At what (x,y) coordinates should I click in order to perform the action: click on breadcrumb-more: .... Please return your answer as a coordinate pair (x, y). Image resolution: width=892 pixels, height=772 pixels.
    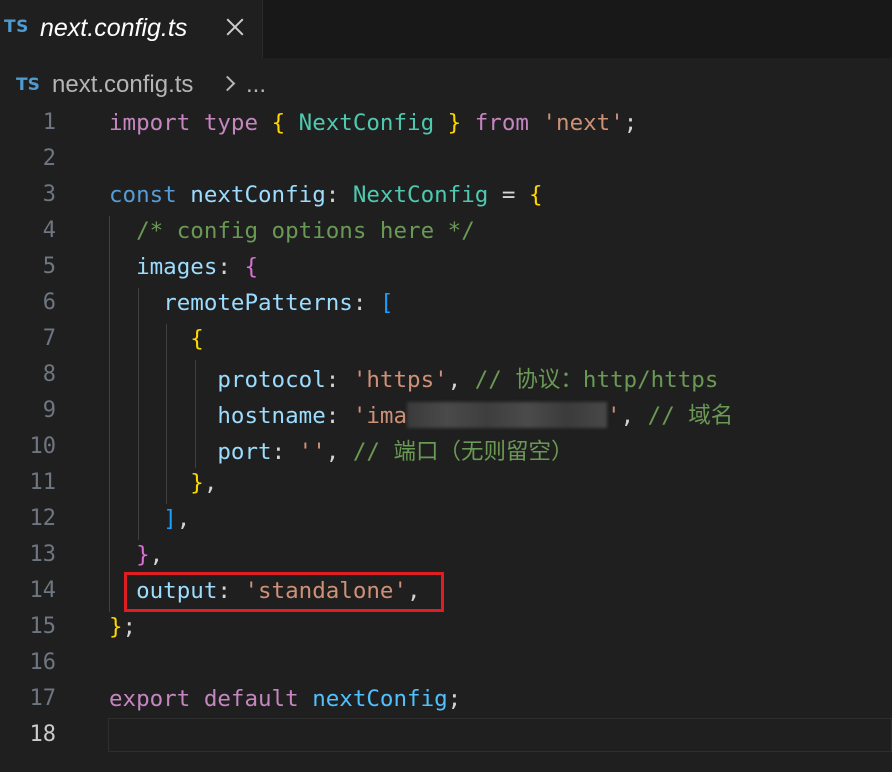
    Looking at the image, I should click on (256, 85).